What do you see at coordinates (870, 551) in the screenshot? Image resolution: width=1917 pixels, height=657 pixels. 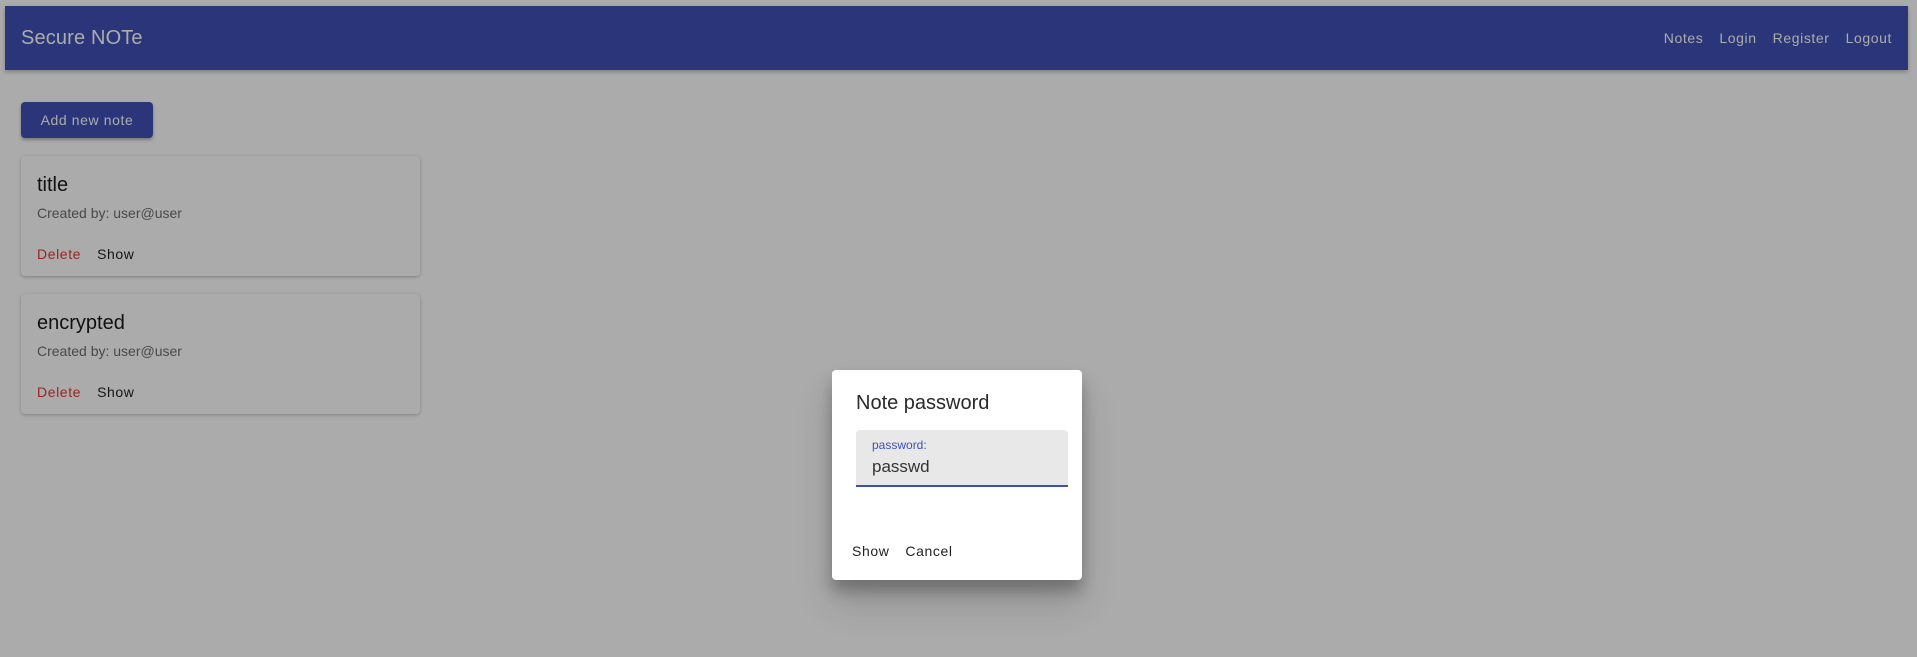 I see `dialog-show-button: Show` at bounding box center [870, 551].